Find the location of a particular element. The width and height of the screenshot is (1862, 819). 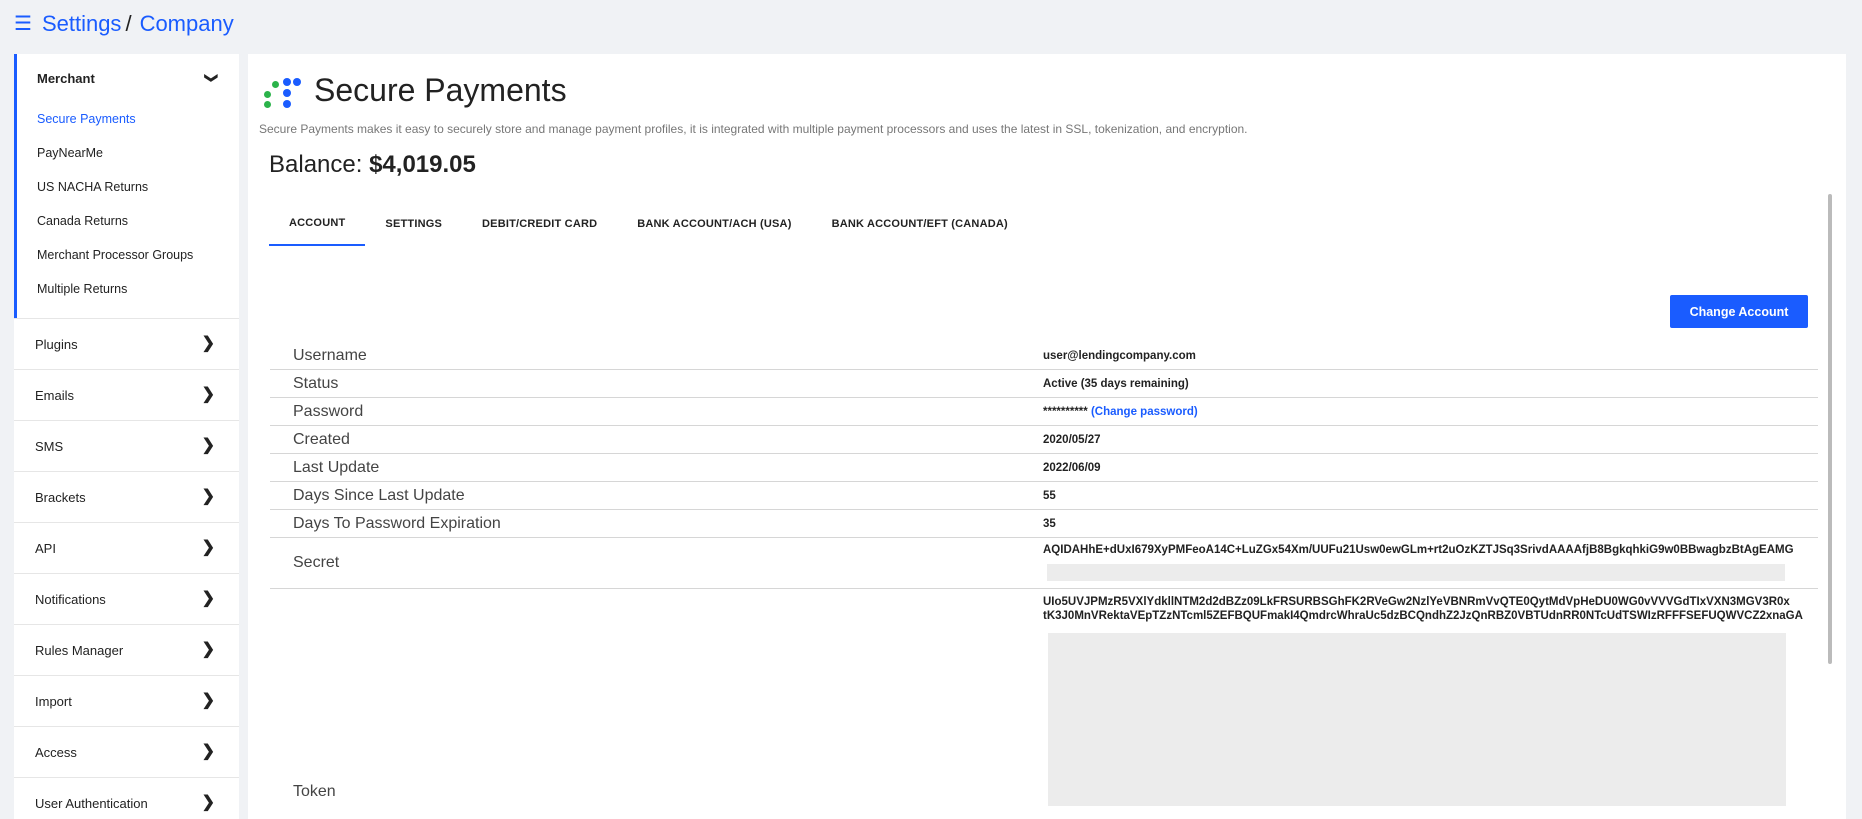

sidebar-item-multiple-returns: Multiple Returns is located at coordinates (128, 289).